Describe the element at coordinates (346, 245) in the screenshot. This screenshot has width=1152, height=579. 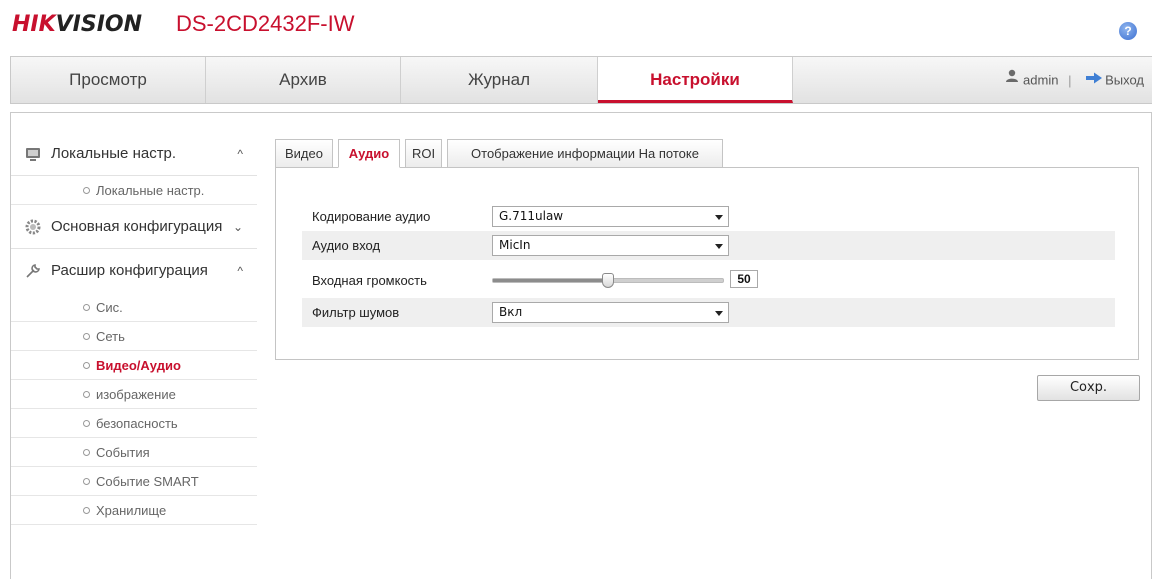
I see `audio-input-label: Аудио вход` at that location.